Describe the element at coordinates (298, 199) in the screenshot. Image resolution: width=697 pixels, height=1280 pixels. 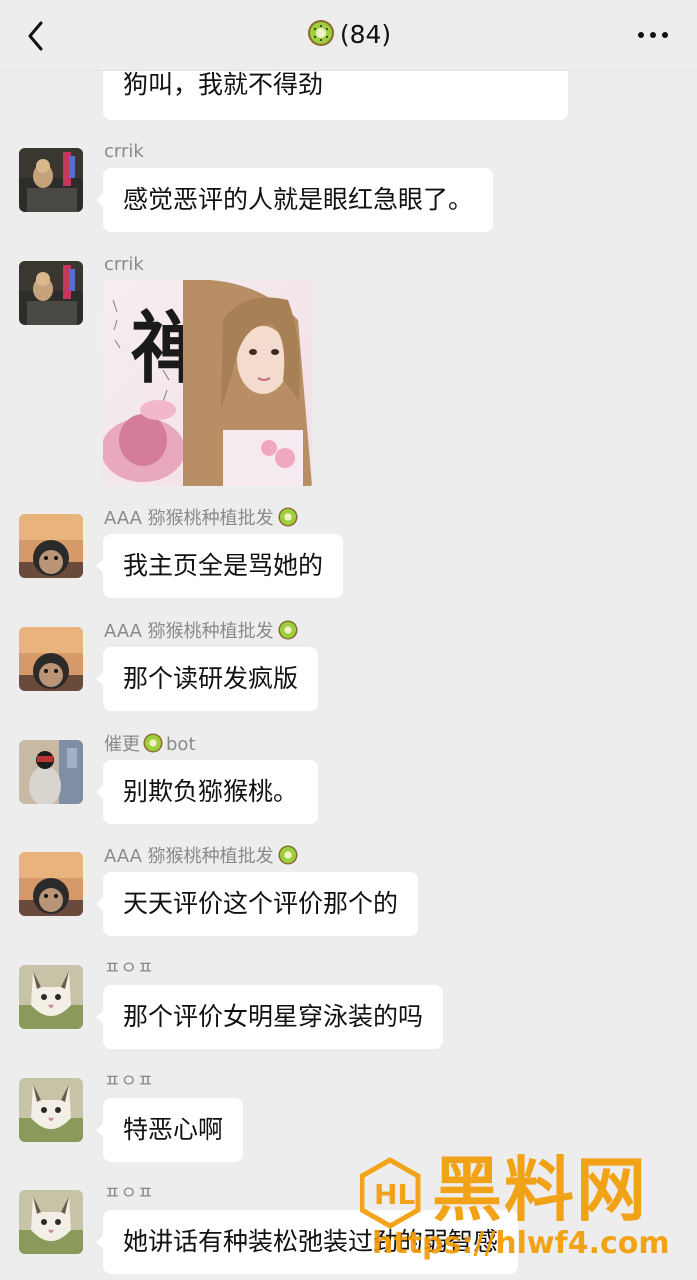
I see `message-text: 感觉恶评的人就是眼红急眼了。` at that location.